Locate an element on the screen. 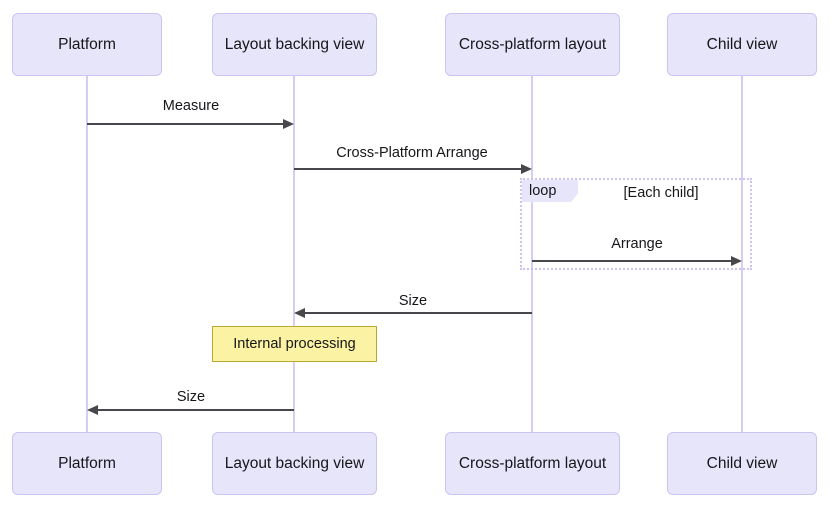  message-line-cross-platform-arrange is located at coordinates (407, 169).